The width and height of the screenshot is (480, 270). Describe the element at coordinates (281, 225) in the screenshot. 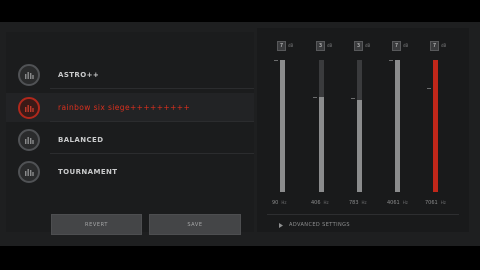

I see `triangle-right-icon` at that location.